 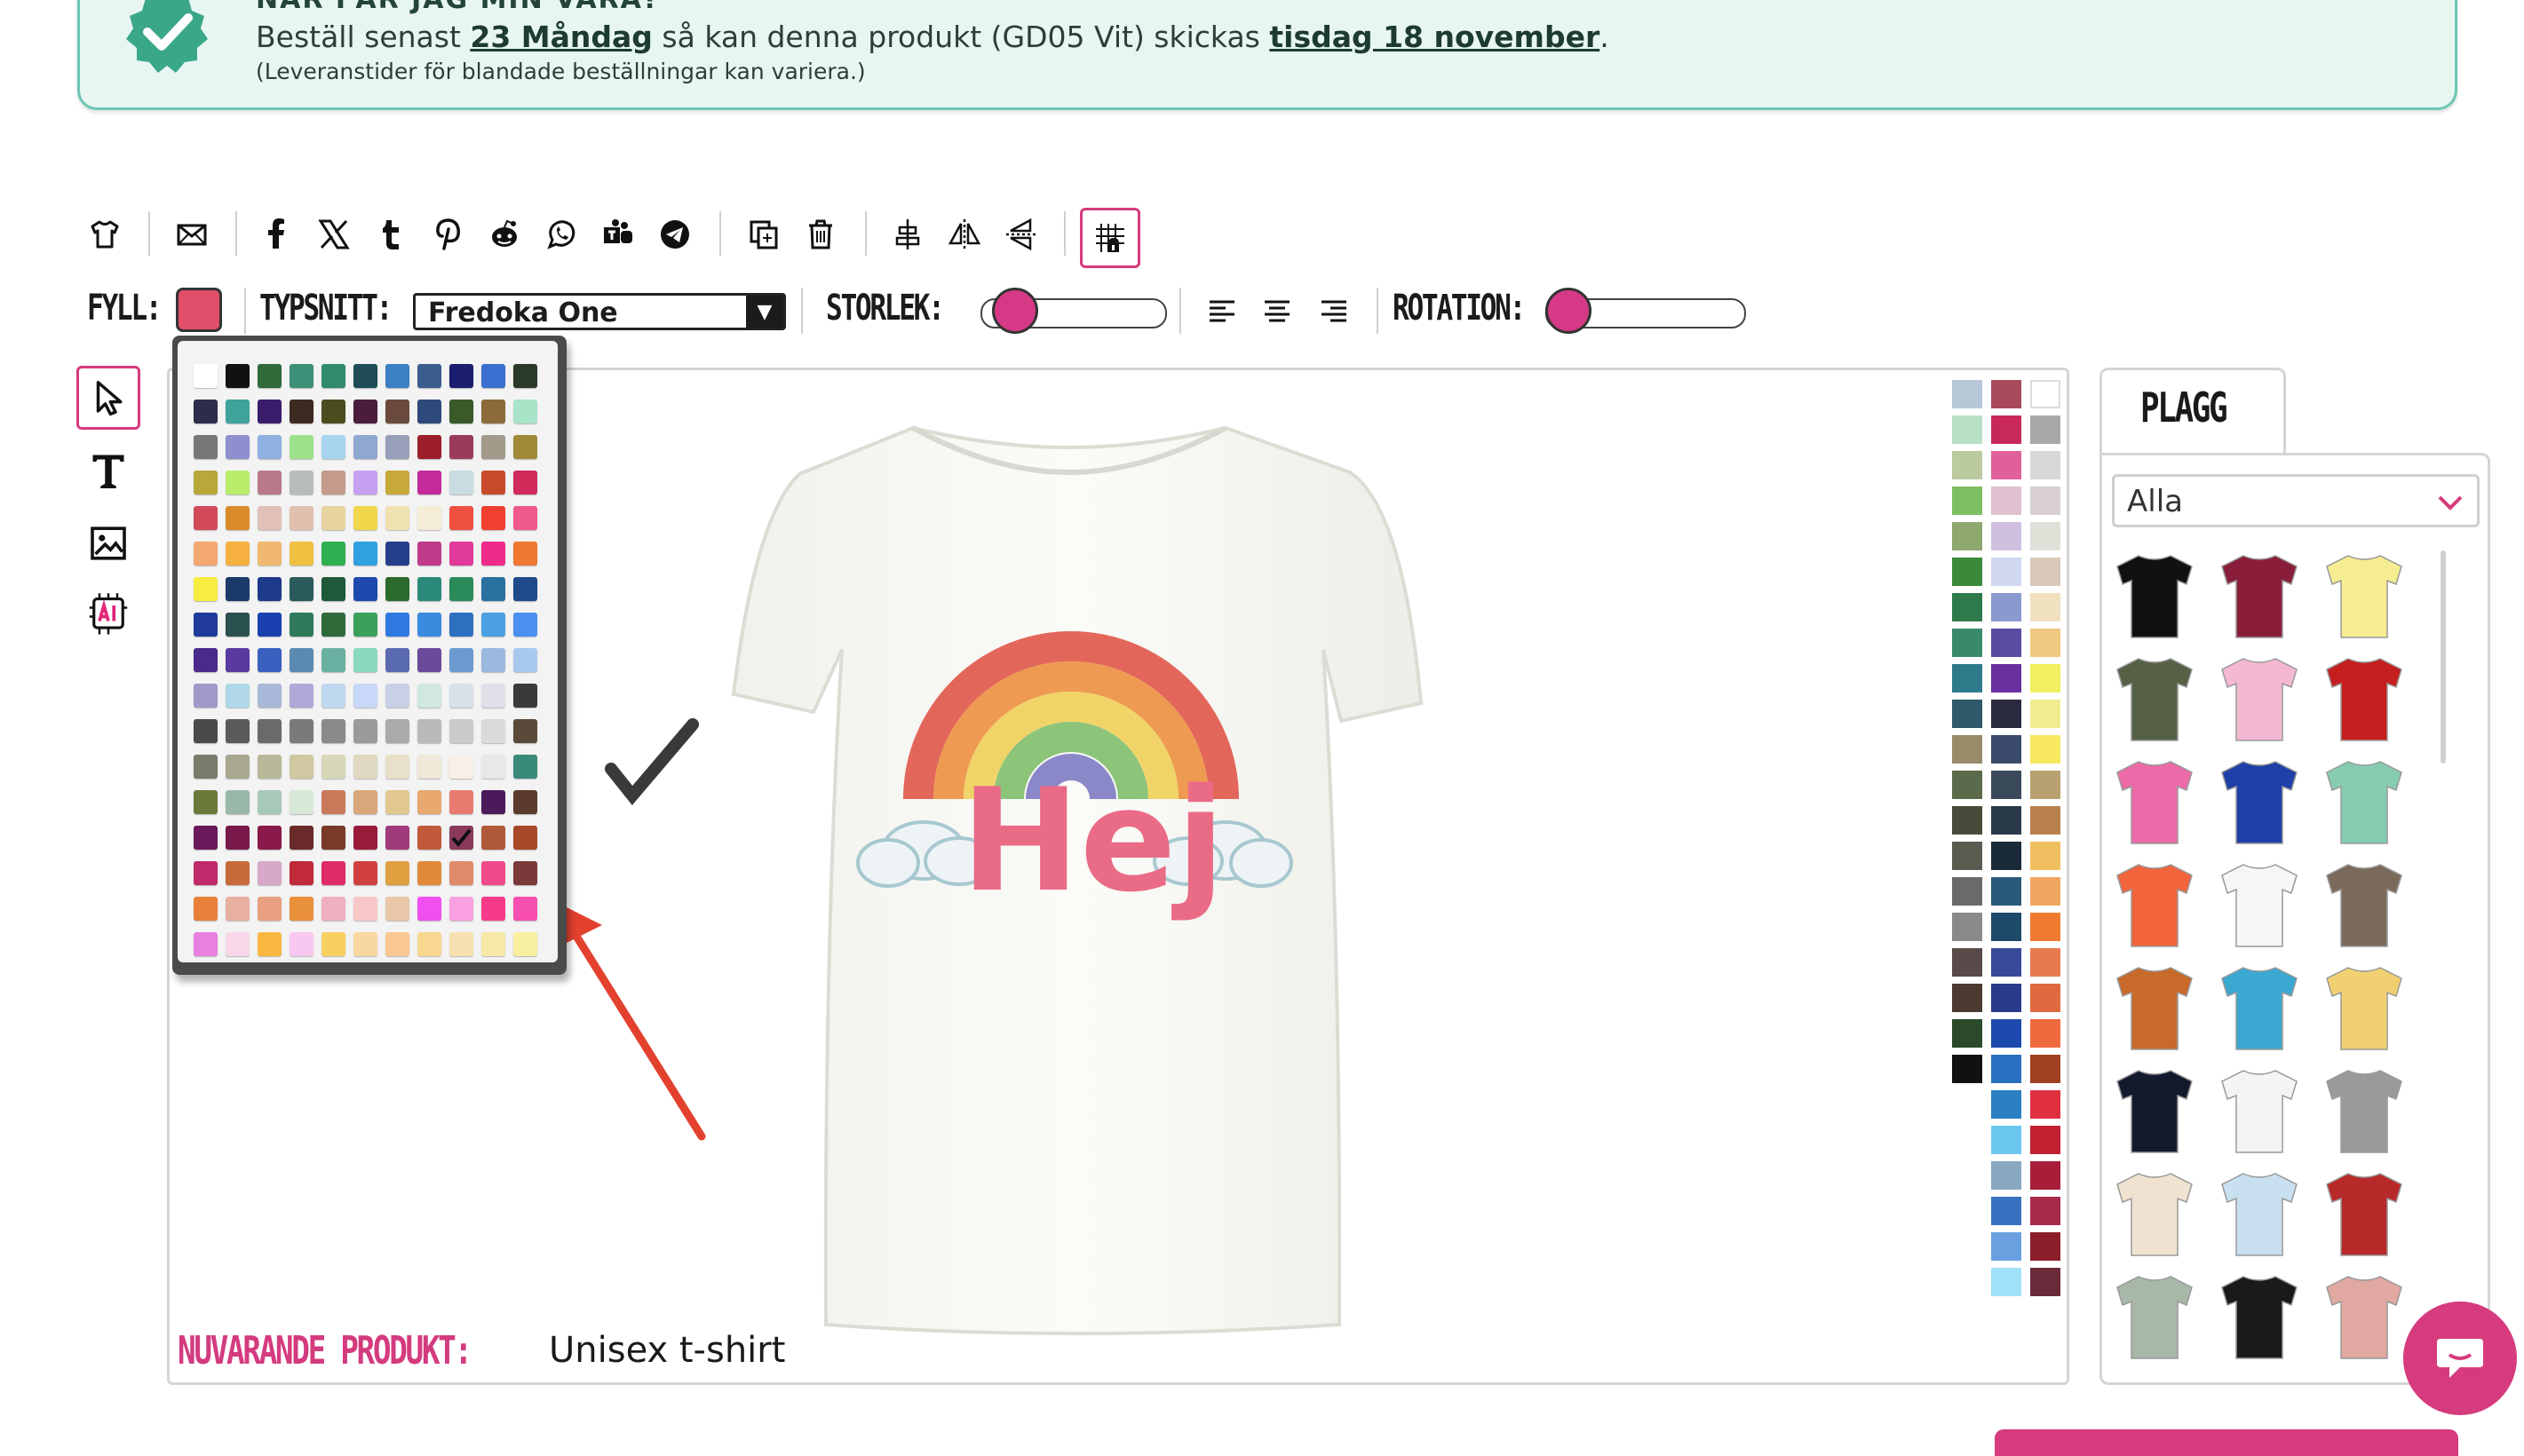 I want to click on tshirt-icon, so click(x=105, y=234).